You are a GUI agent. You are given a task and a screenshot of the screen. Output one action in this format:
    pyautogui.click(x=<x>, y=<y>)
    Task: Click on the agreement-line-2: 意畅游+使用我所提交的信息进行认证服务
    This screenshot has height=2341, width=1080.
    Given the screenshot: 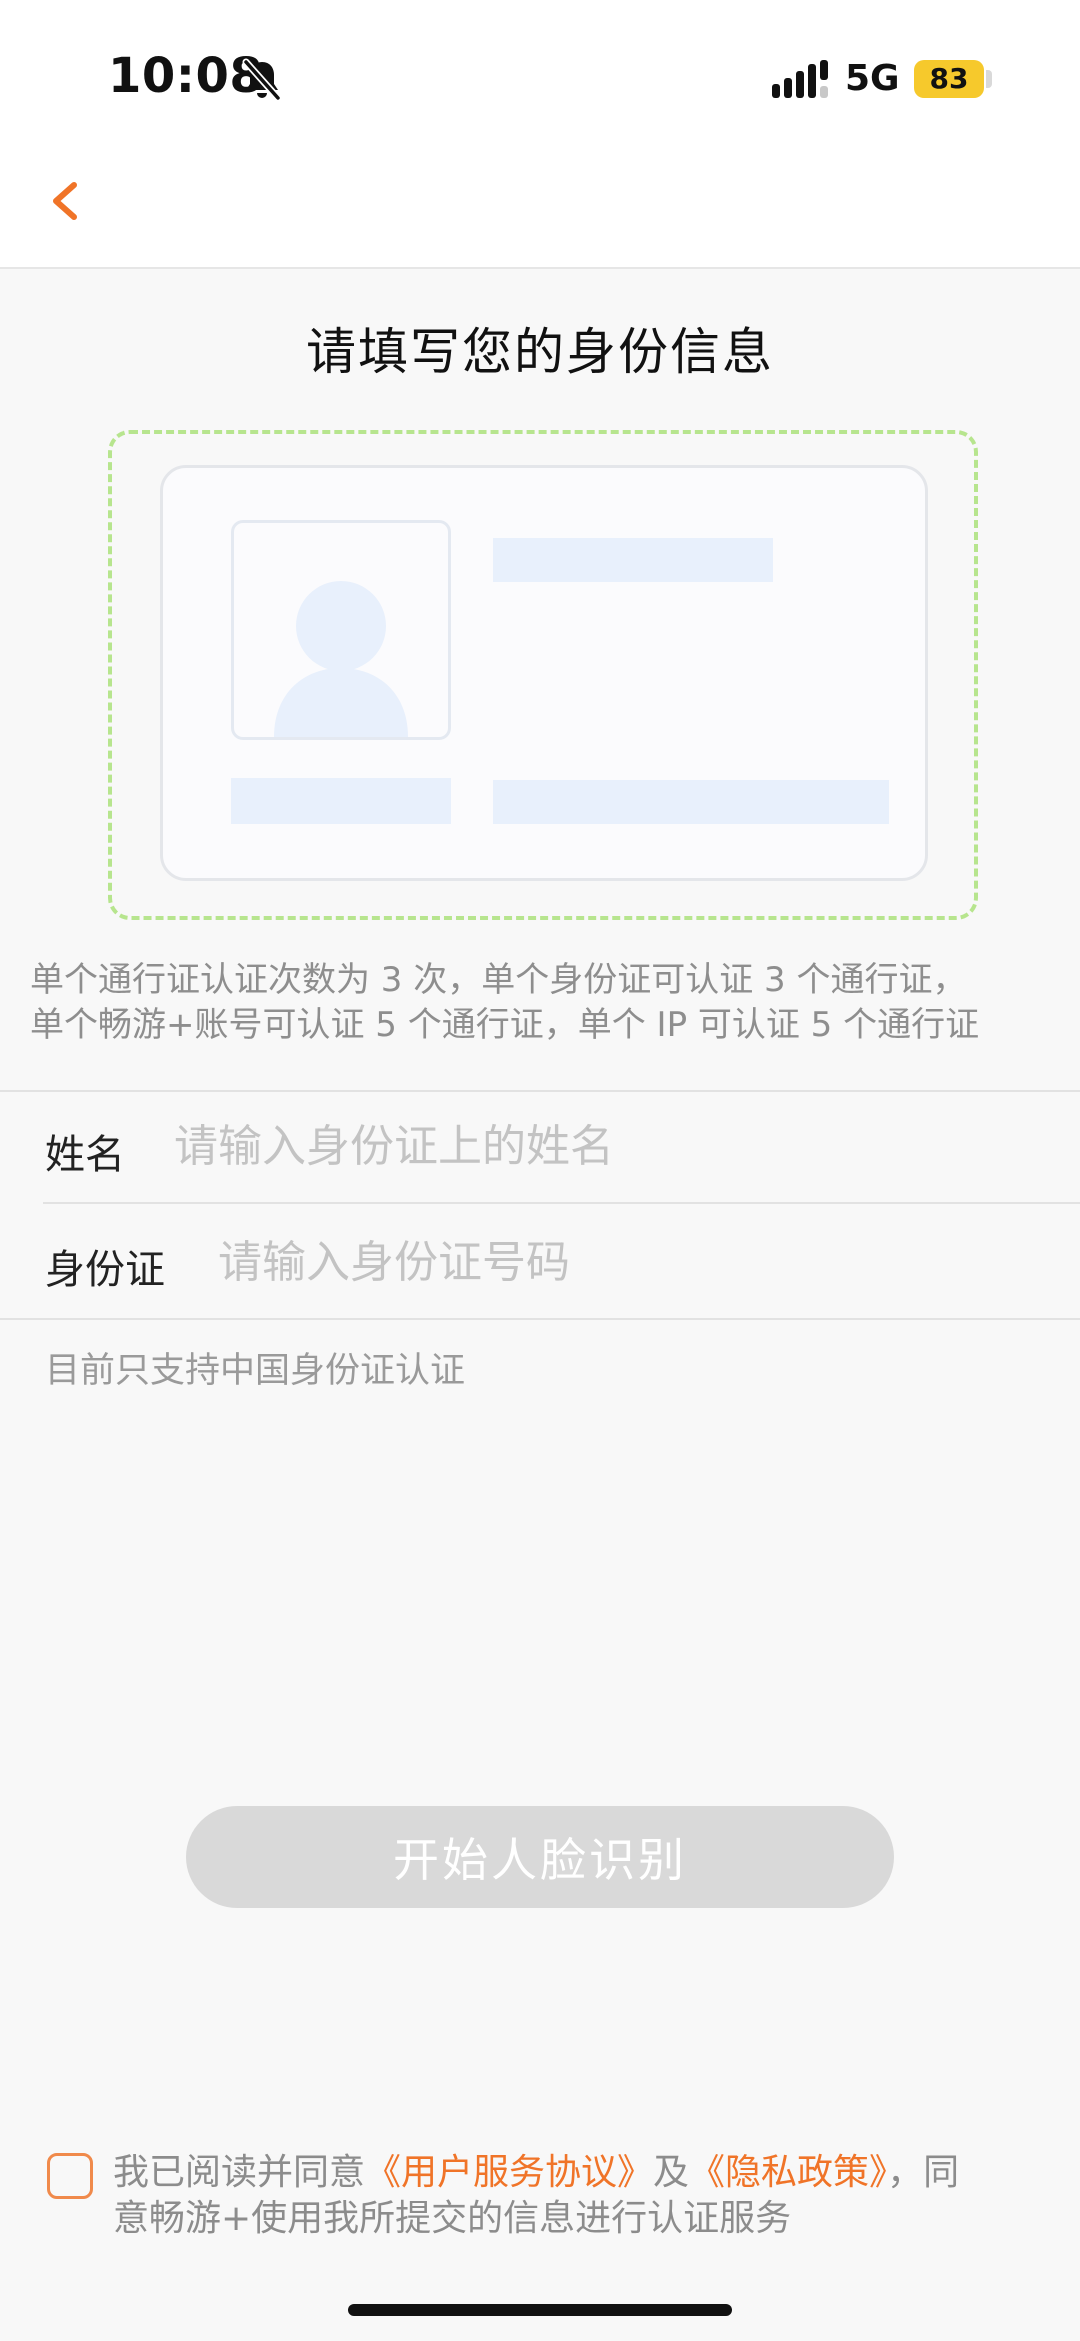 What is the action you would take?
    pyautogui.click(x=452, y=2218)
    